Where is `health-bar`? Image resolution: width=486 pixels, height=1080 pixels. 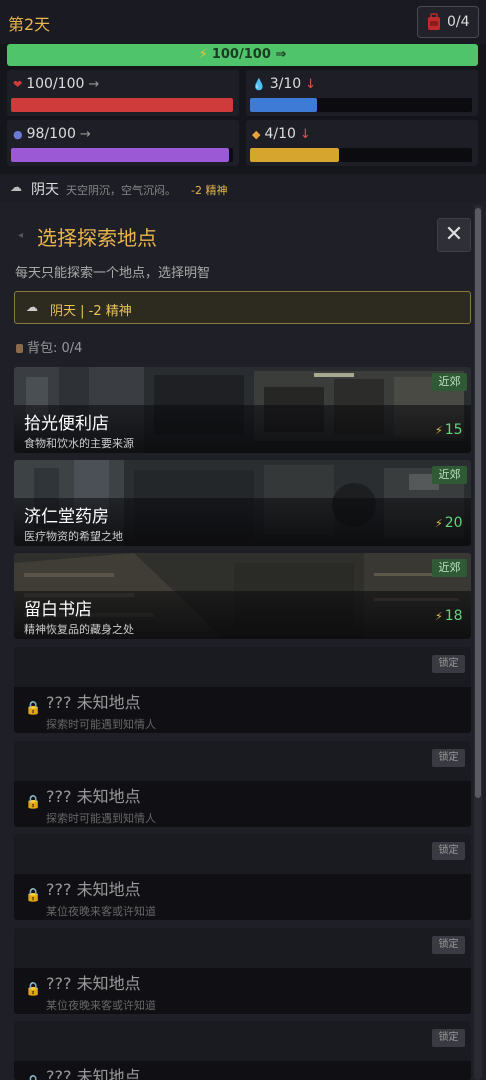 health-bar is located at coordinates (122, 105).